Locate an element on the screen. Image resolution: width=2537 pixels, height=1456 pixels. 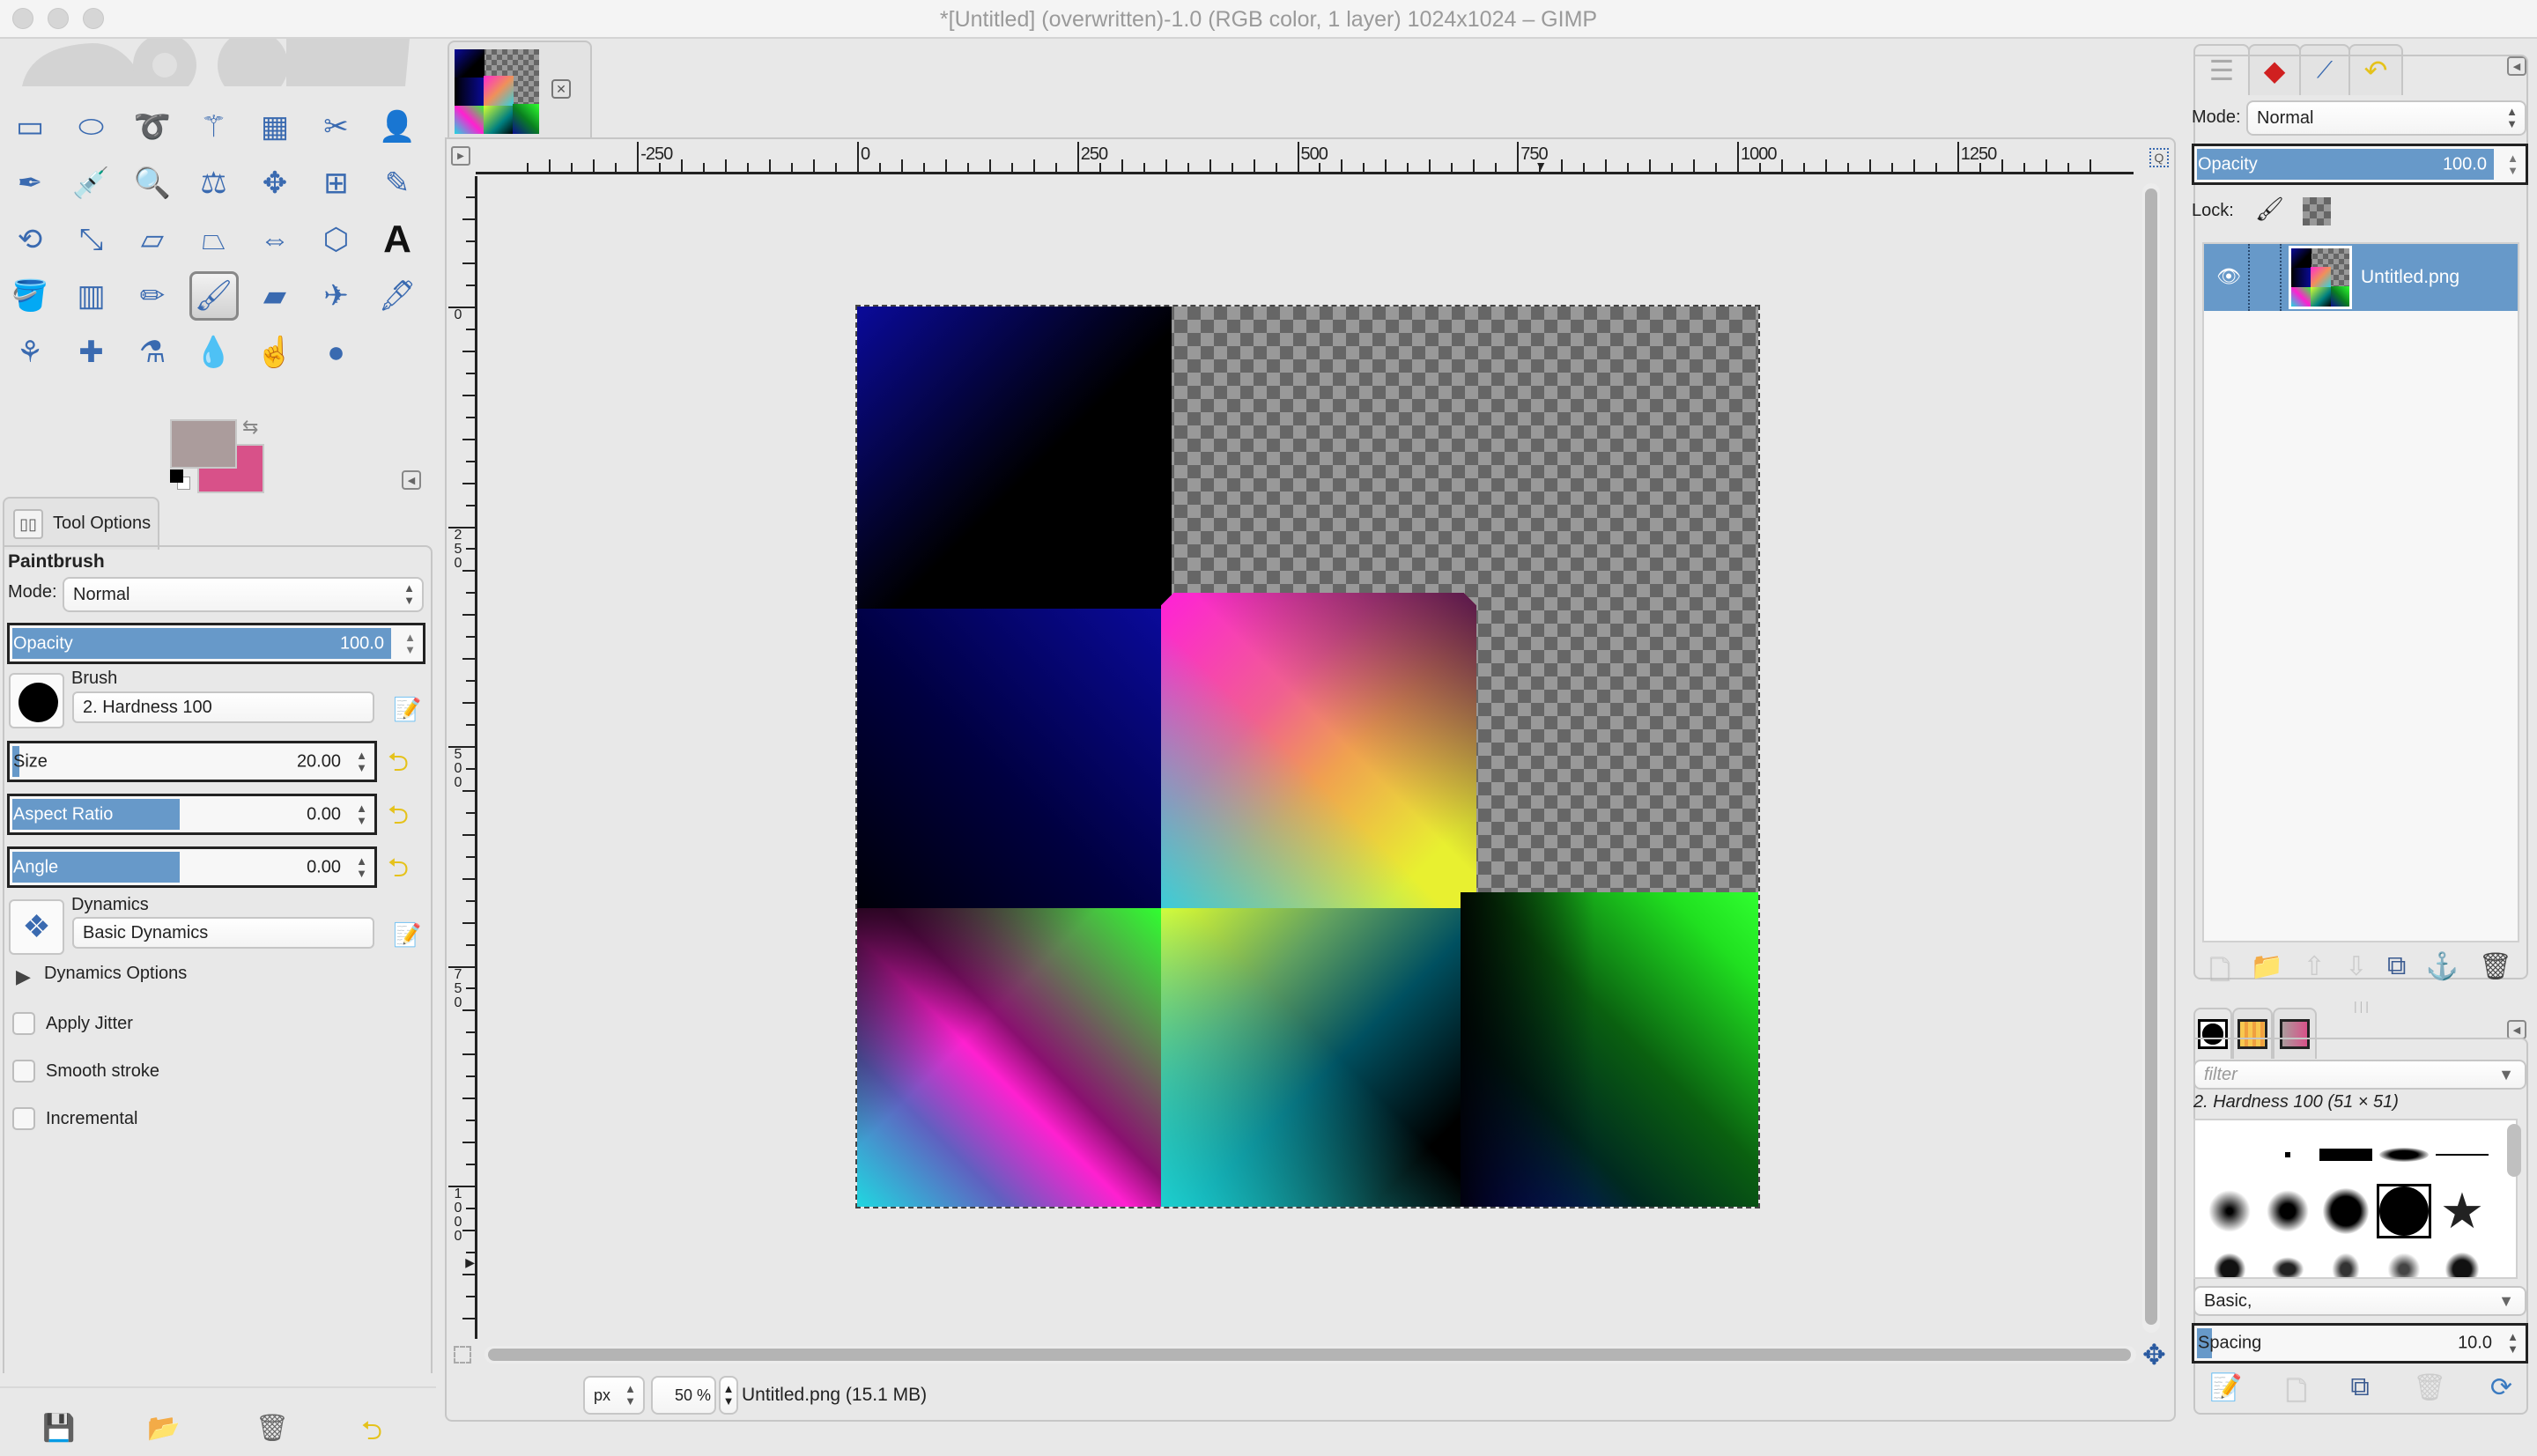
tool-free-select: ➰ is located at coordinates (152, 127).